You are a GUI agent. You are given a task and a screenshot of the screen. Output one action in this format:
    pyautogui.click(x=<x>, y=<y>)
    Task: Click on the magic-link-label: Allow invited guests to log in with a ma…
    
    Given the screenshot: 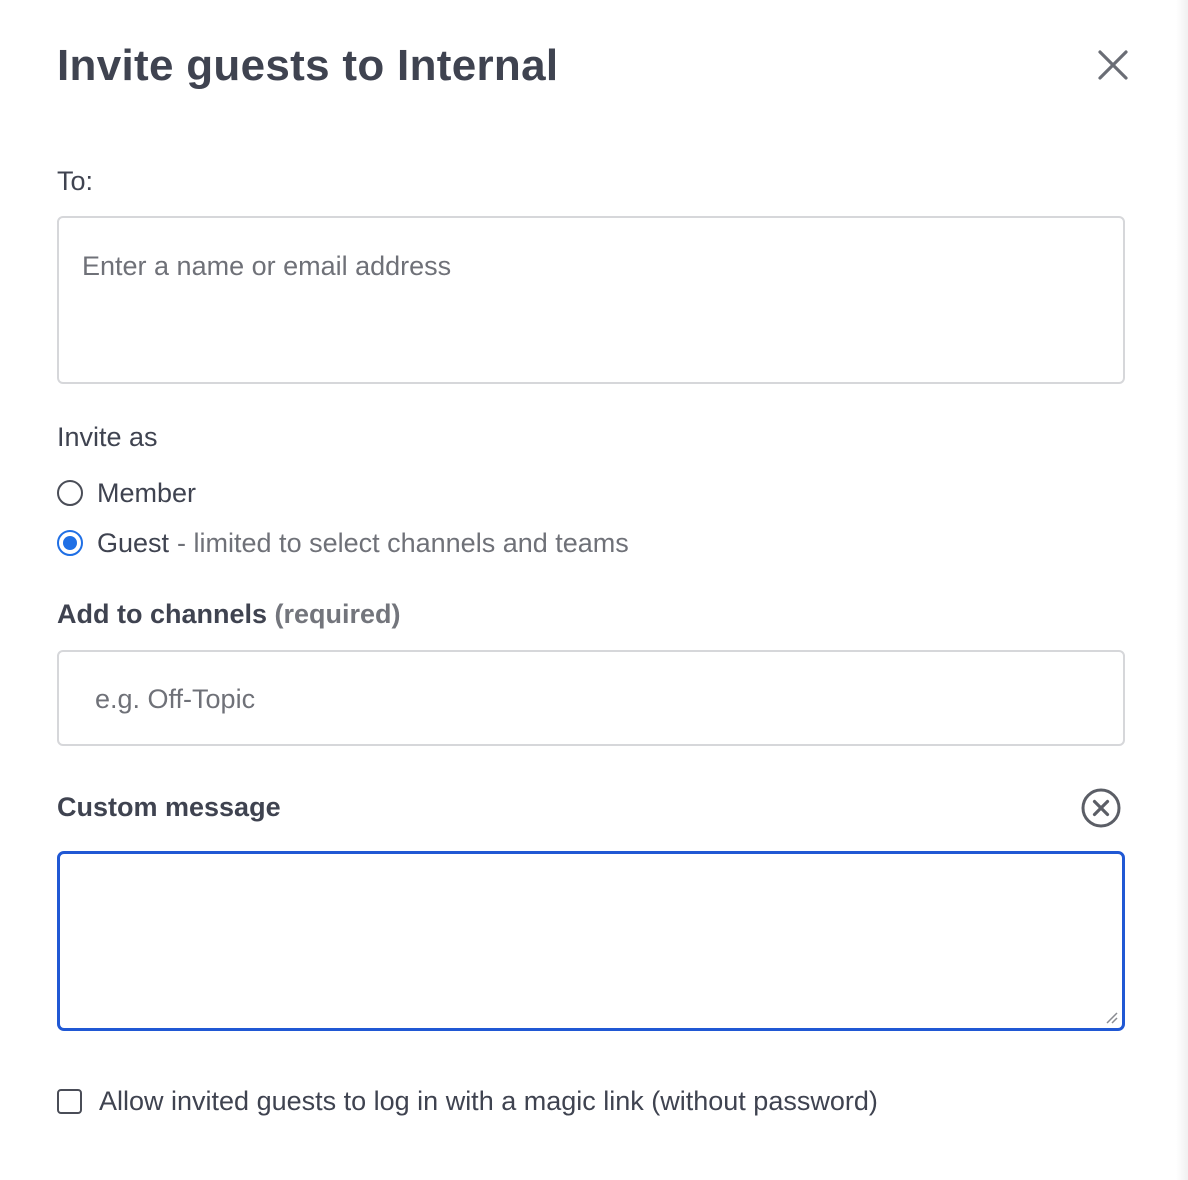 What is the action you would take?
    pyautogui.click(x=488, y=1101)
    